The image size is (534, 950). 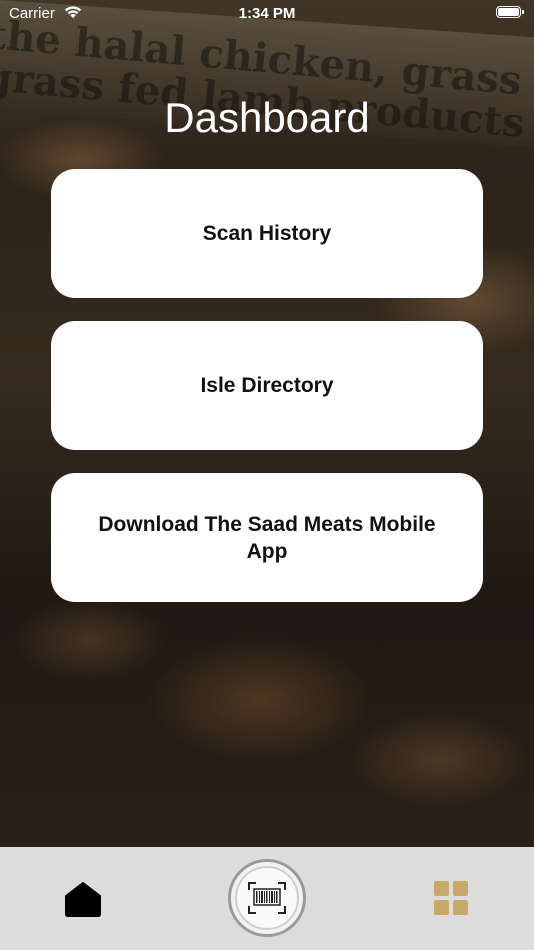 I want to click on scan-button, so click(x=267, y=898).